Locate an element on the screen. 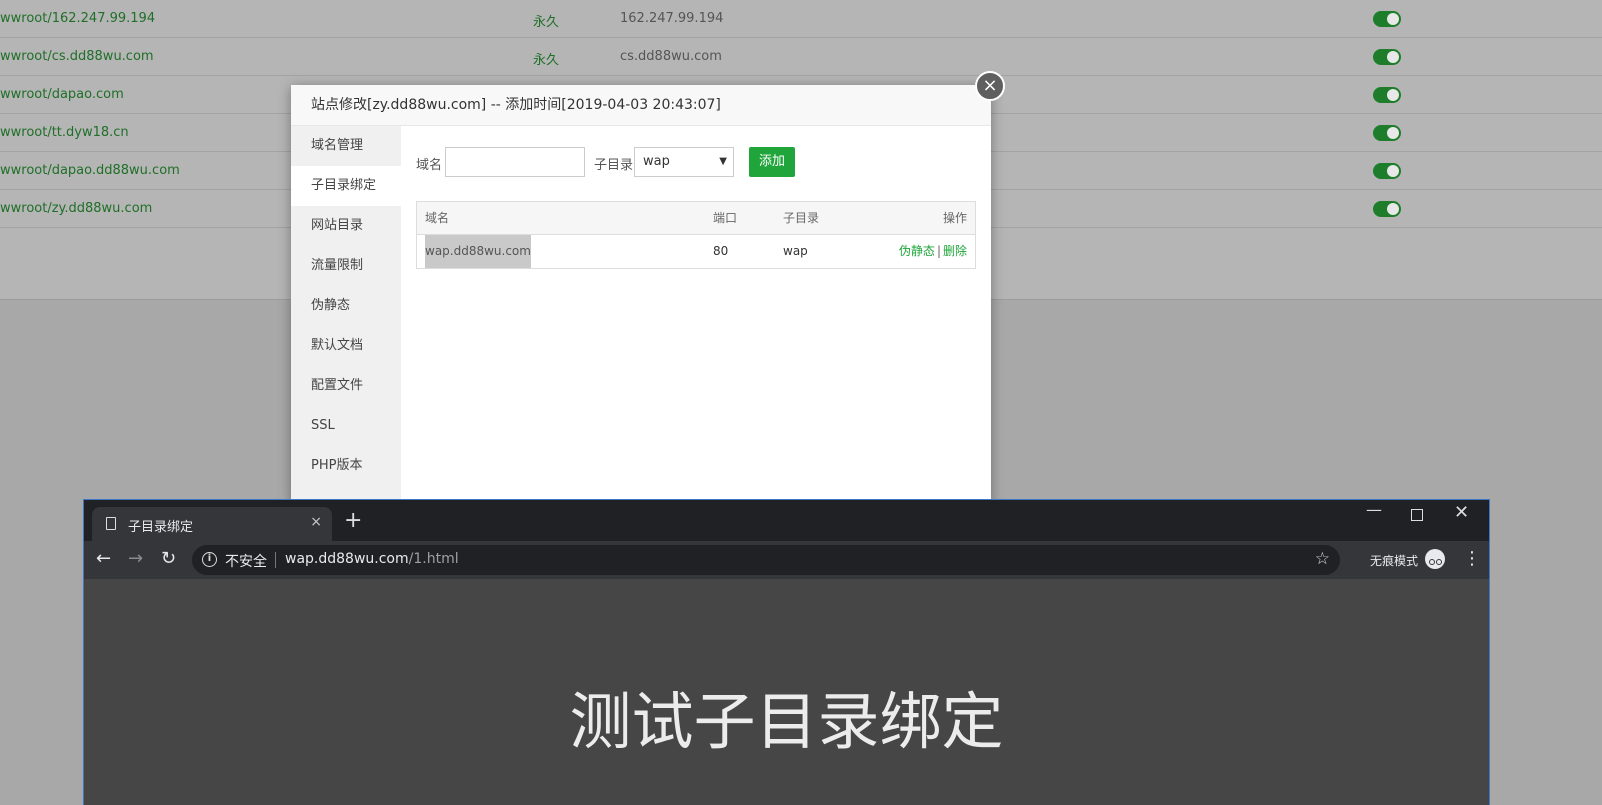 Image resolution: width=1602 pixels, height=805 pixels. nav-item-config-file: 配置文件 is located at coordinates (346, 386).